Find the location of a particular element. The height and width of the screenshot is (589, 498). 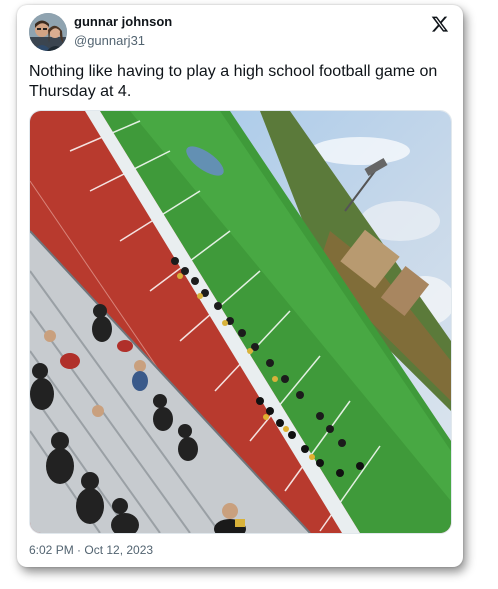

x-logo-icon is located at coordinates (440, 24).